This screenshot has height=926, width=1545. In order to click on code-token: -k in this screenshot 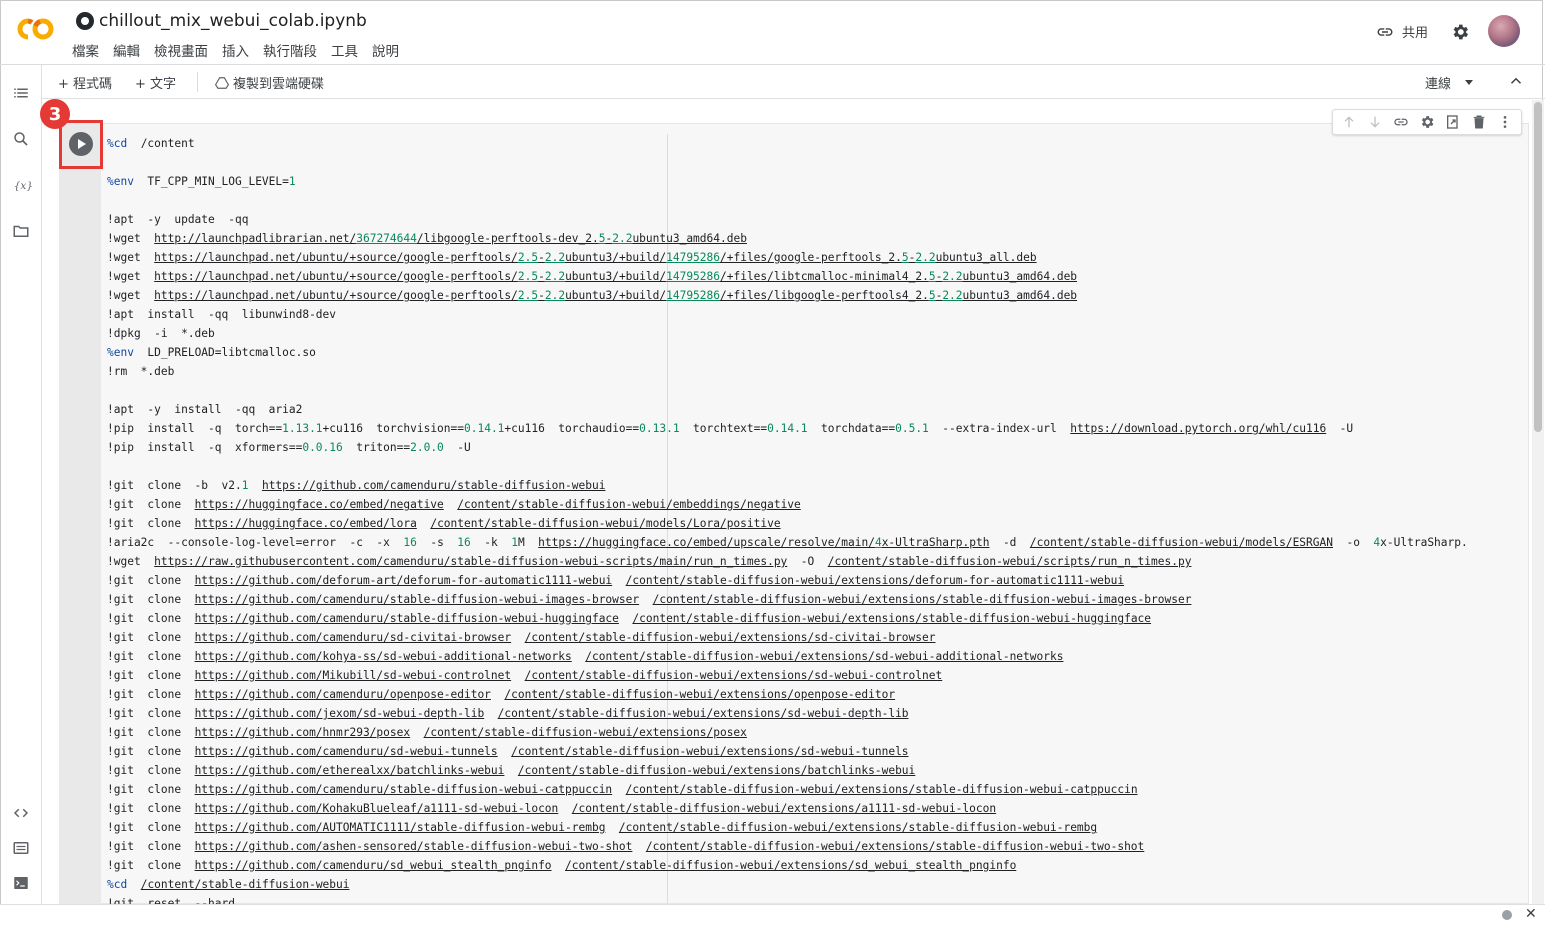, I will do `click(491, 542)`.